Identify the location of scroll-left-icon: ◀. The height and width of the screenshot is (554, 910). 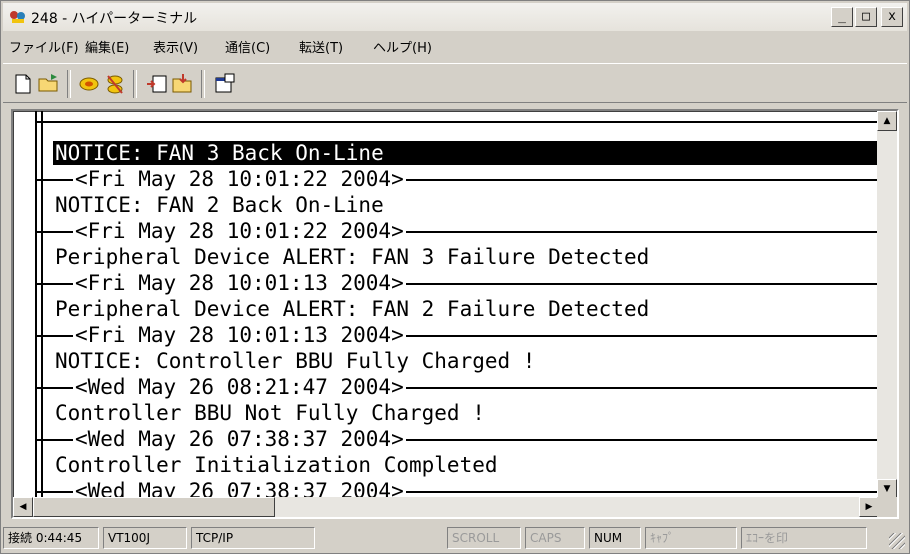
(23, 507).